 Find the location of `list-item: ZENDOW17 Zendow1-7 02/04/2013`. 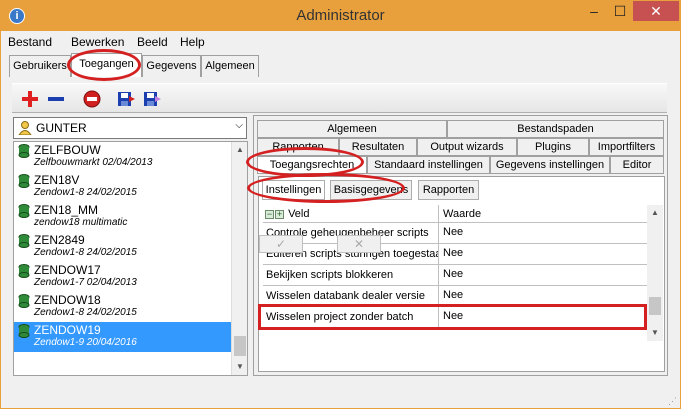

list-item: ZENDOW17 Zendow1-7 02/04/2013 is located at coordinates (123, 277).